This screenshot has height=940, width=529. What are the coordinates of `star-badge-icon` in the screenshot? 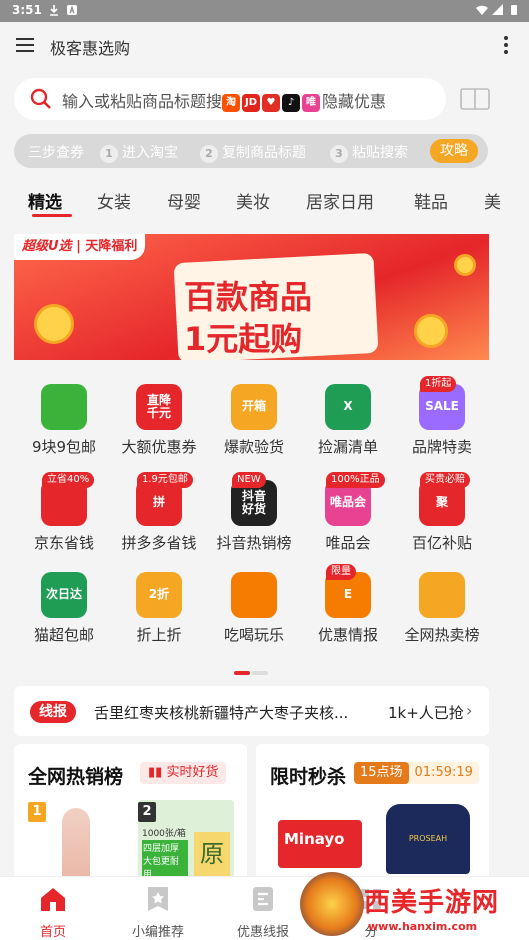 It's located at (158, 899).